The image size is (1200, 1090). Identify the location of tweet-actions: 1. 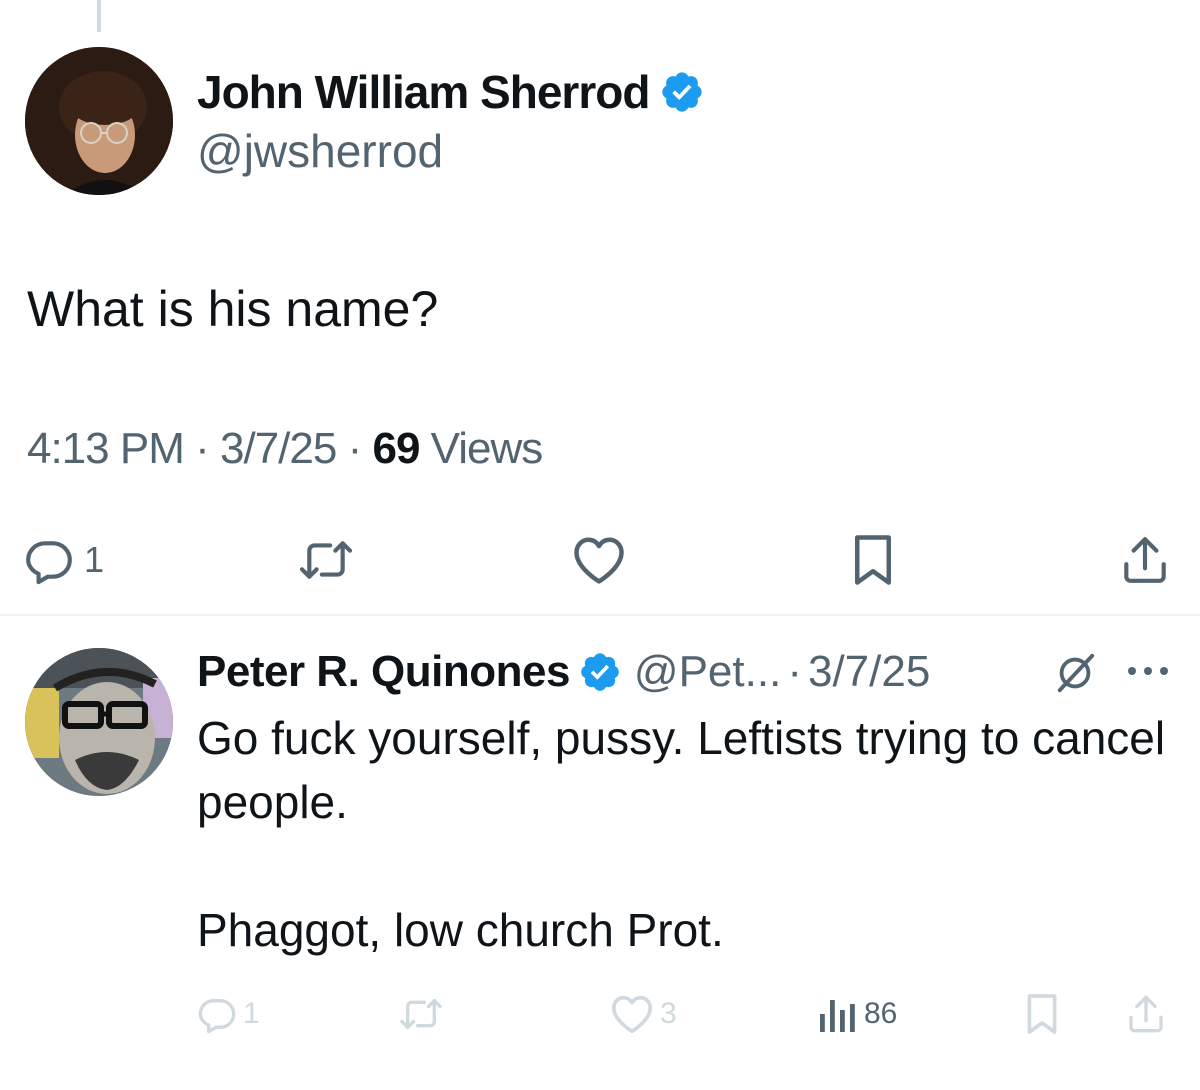
(600, 560).